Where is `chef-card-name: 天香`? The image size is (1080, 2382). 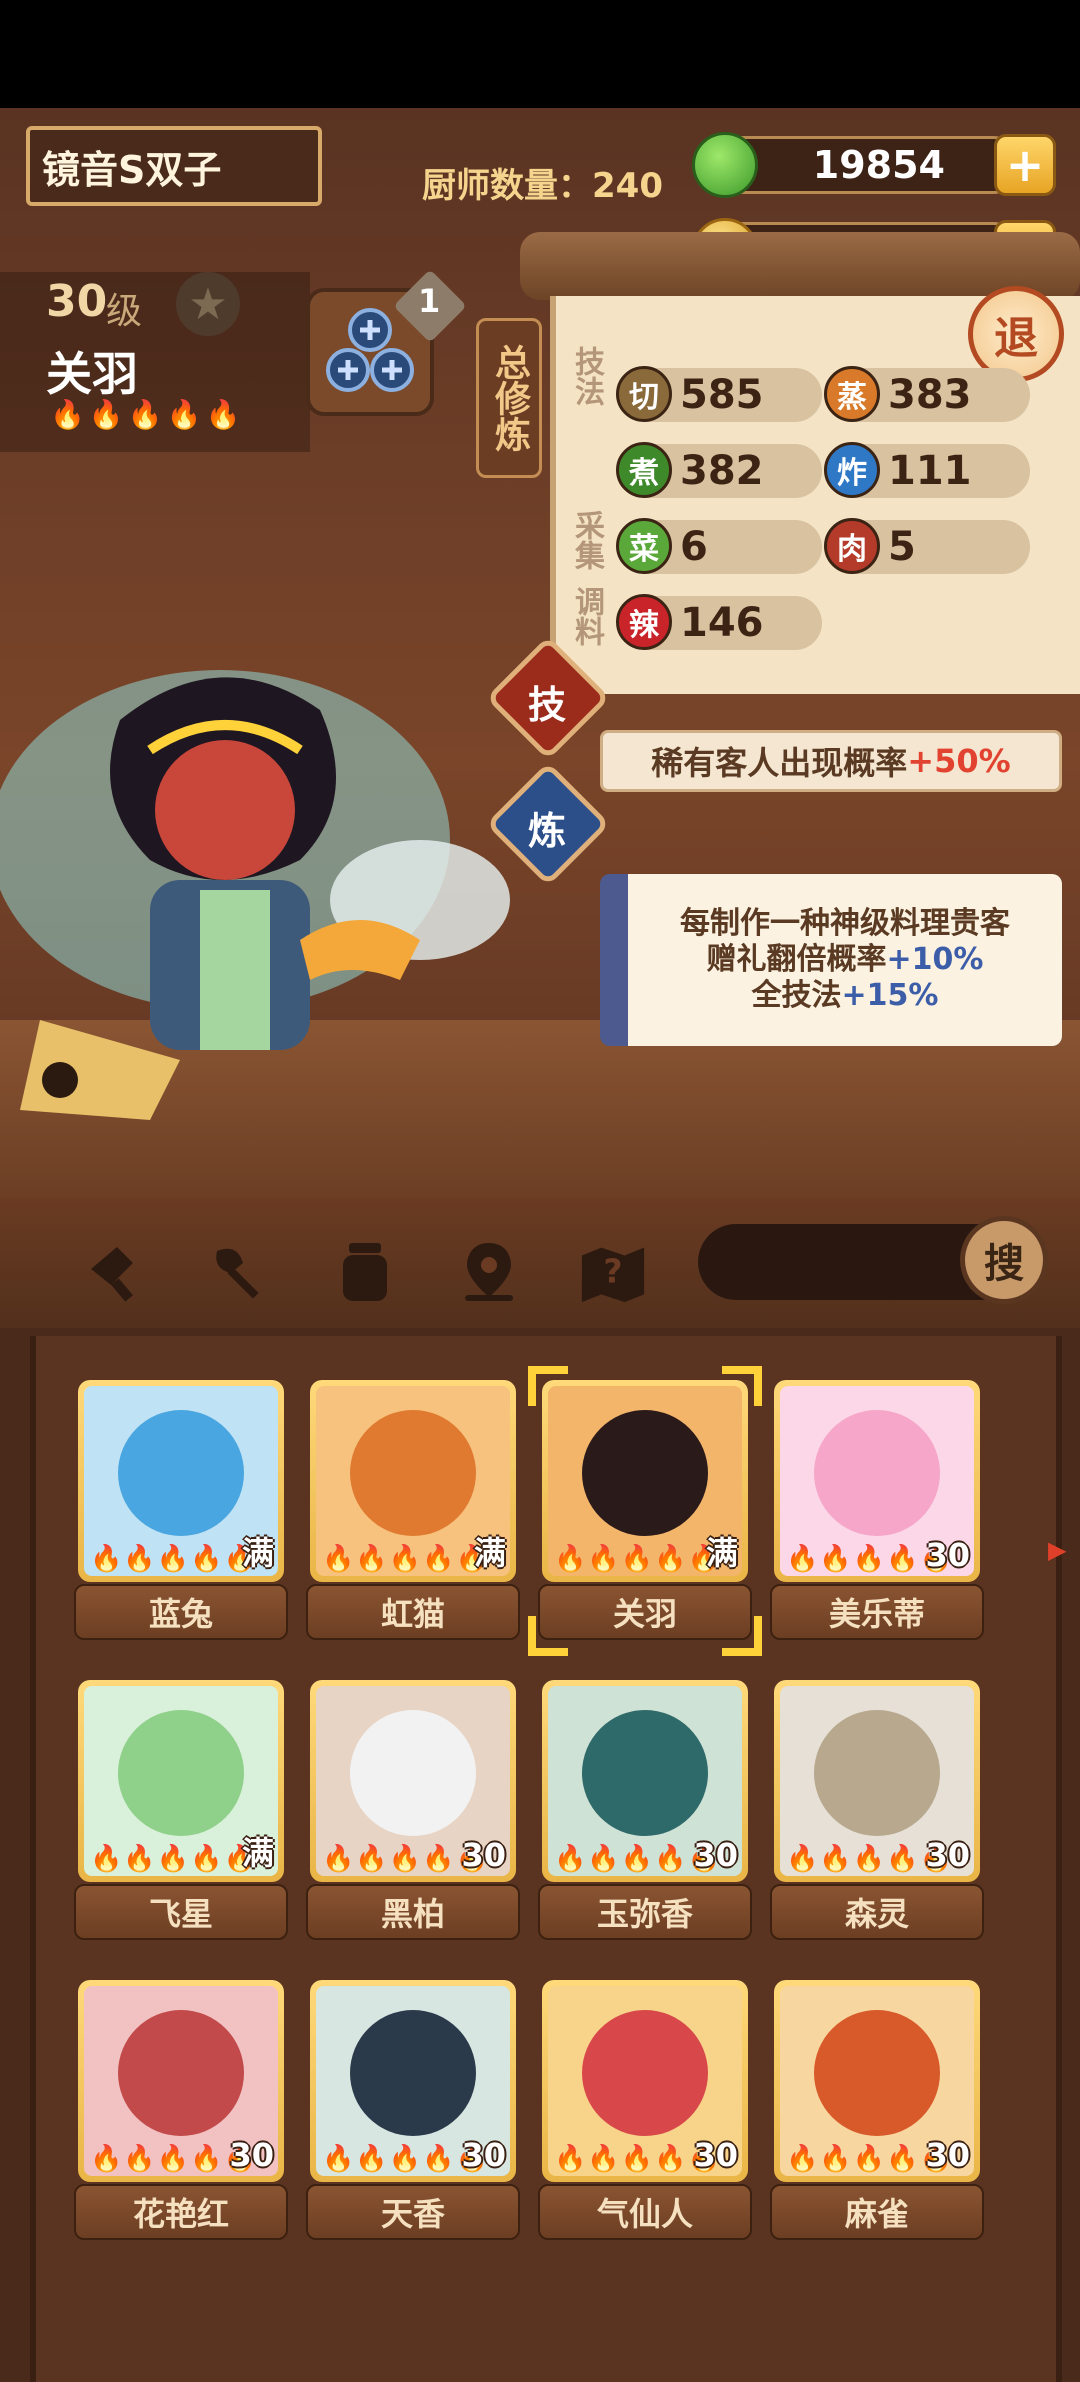
chef-card-name: 天香 is located at coordinates (413, 2212).